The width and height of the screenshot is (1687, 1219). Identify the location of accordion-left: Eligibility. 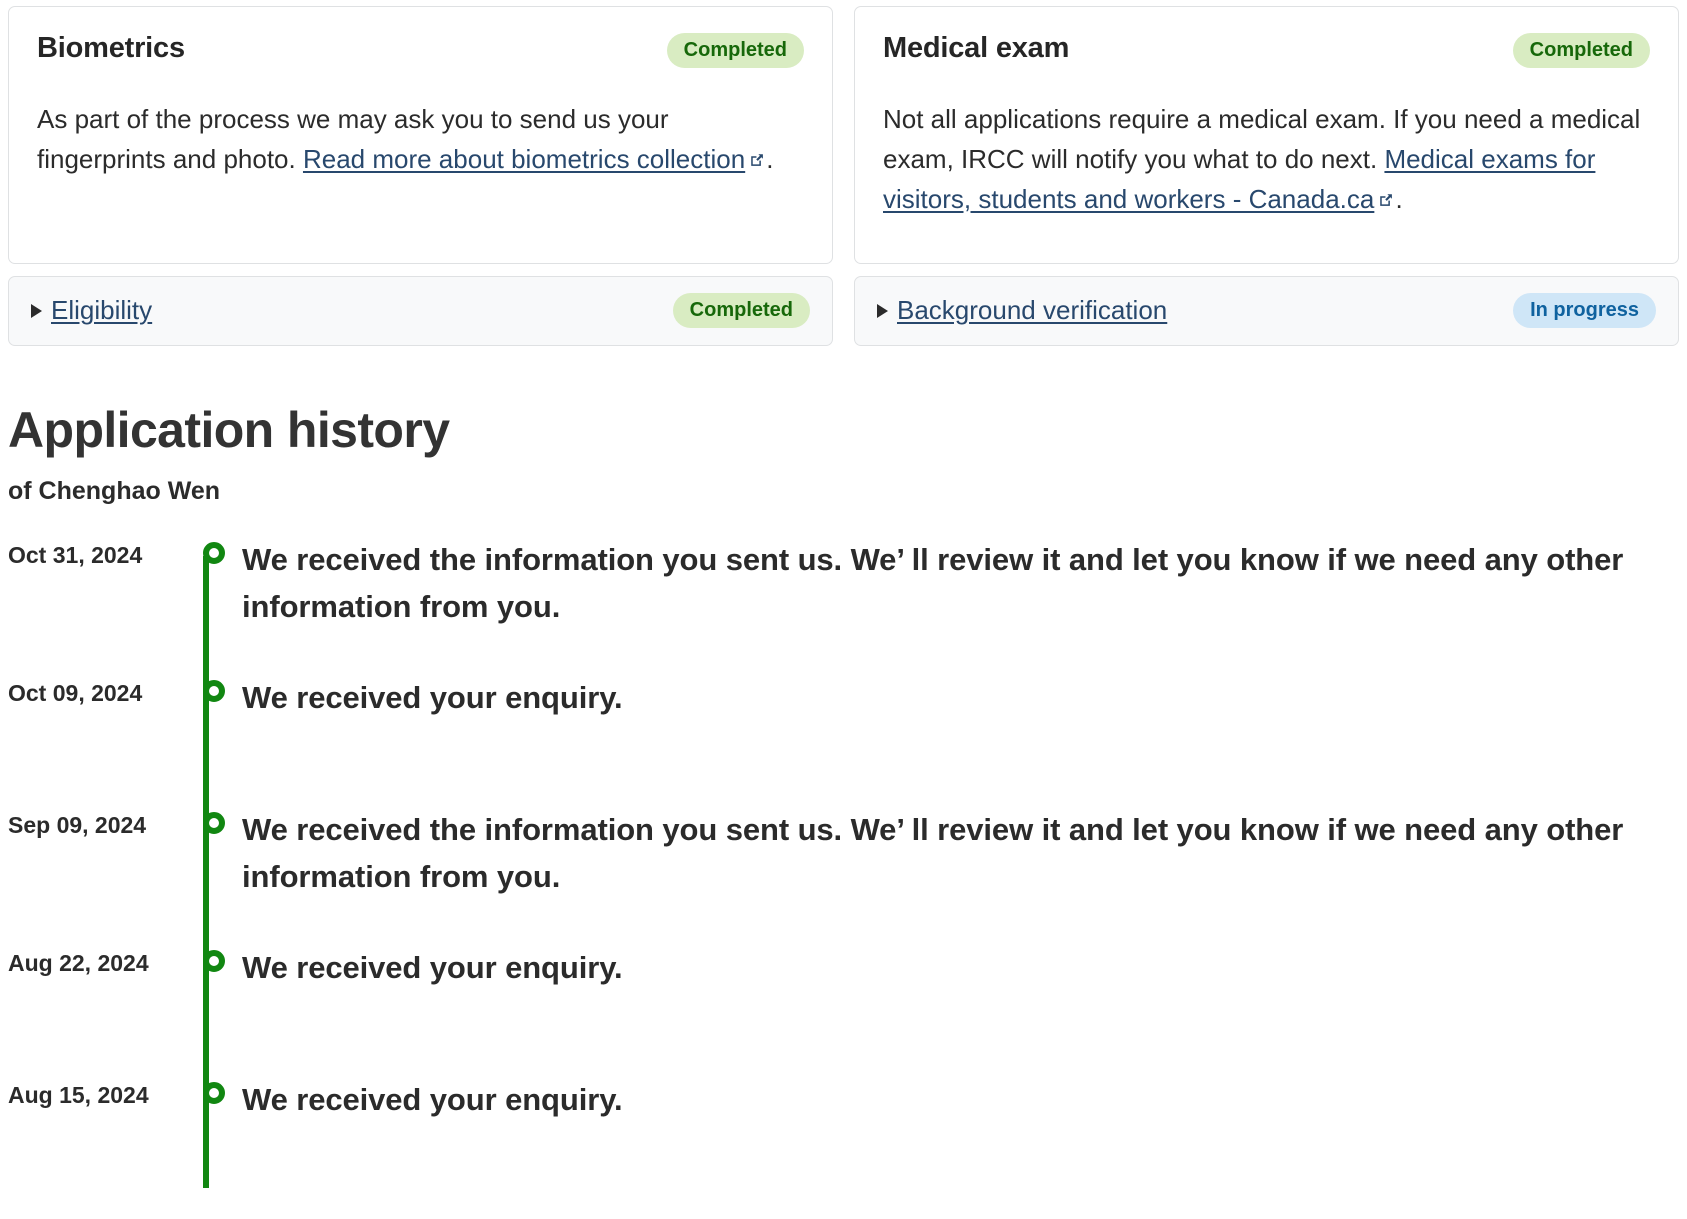
(91, 310).